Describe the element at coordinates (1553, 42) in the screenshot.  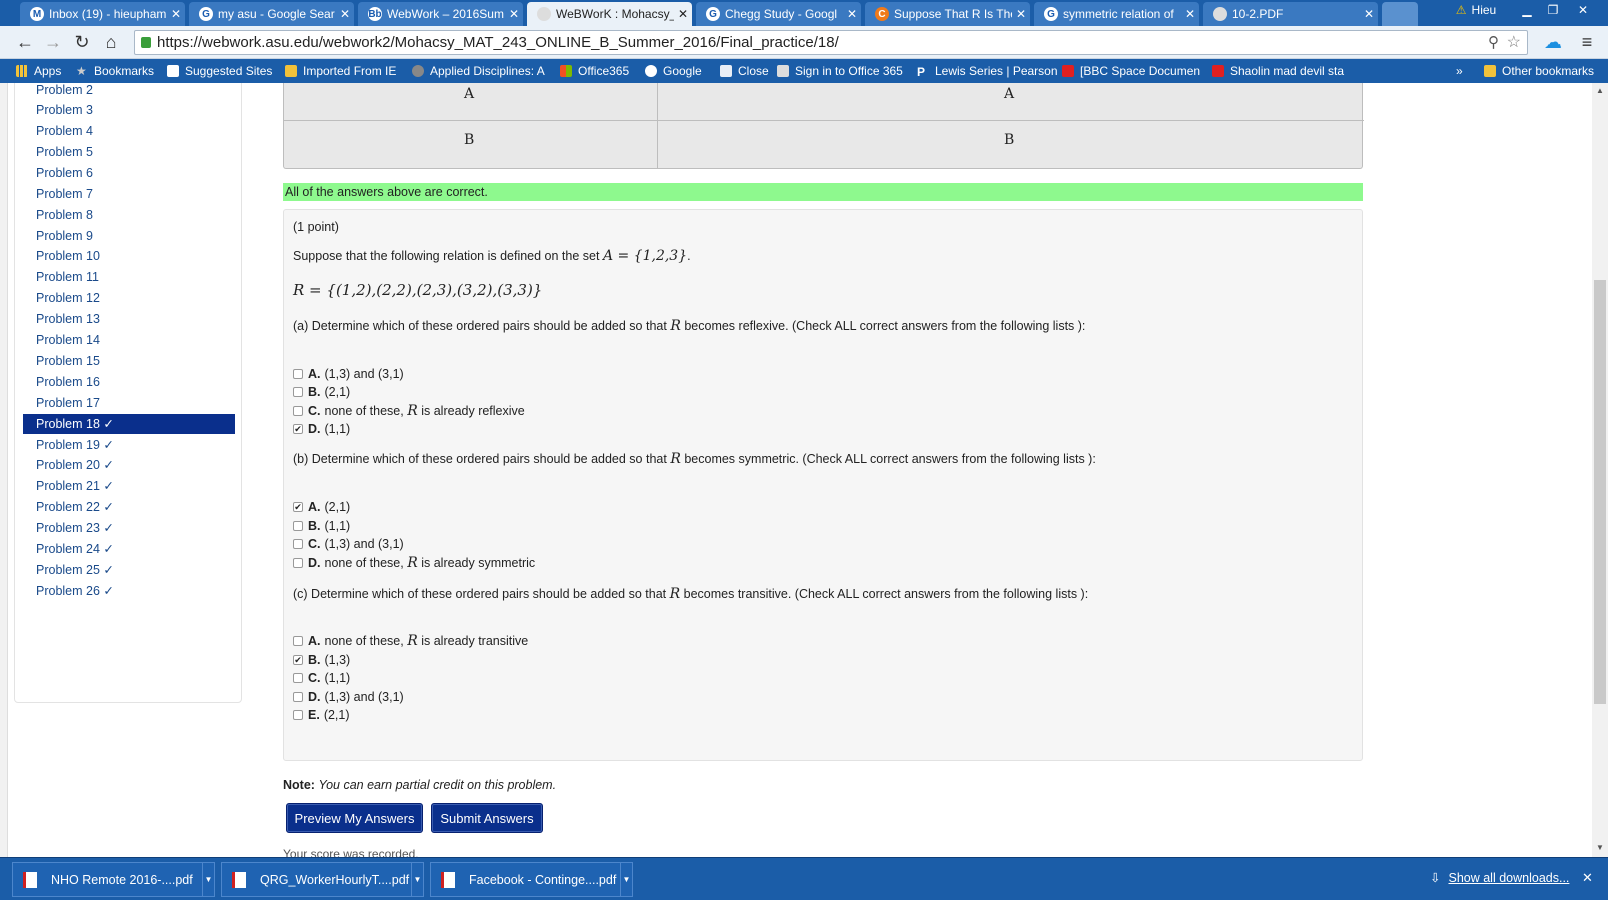
I see `onedrive-icon: ☁` at that location.